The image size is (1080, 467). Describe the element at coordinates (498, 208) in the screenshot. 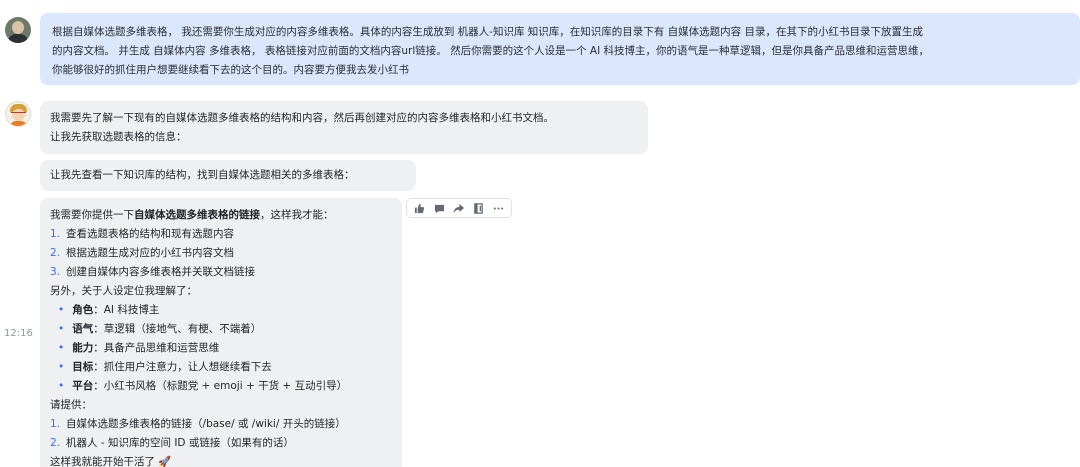

I see `more-icon` at that location.